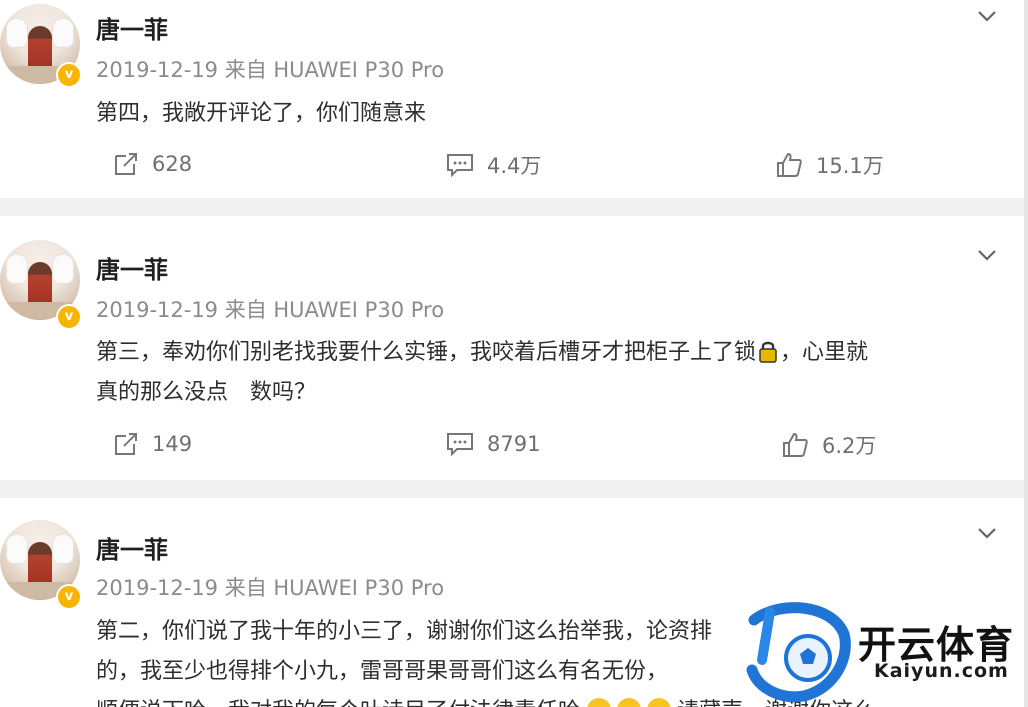 Image resolution: width=1028 pixels, height=707 pixels. I want to click on post-content: 第四，我敞开评论了，你们随意来, so click(546, 114).